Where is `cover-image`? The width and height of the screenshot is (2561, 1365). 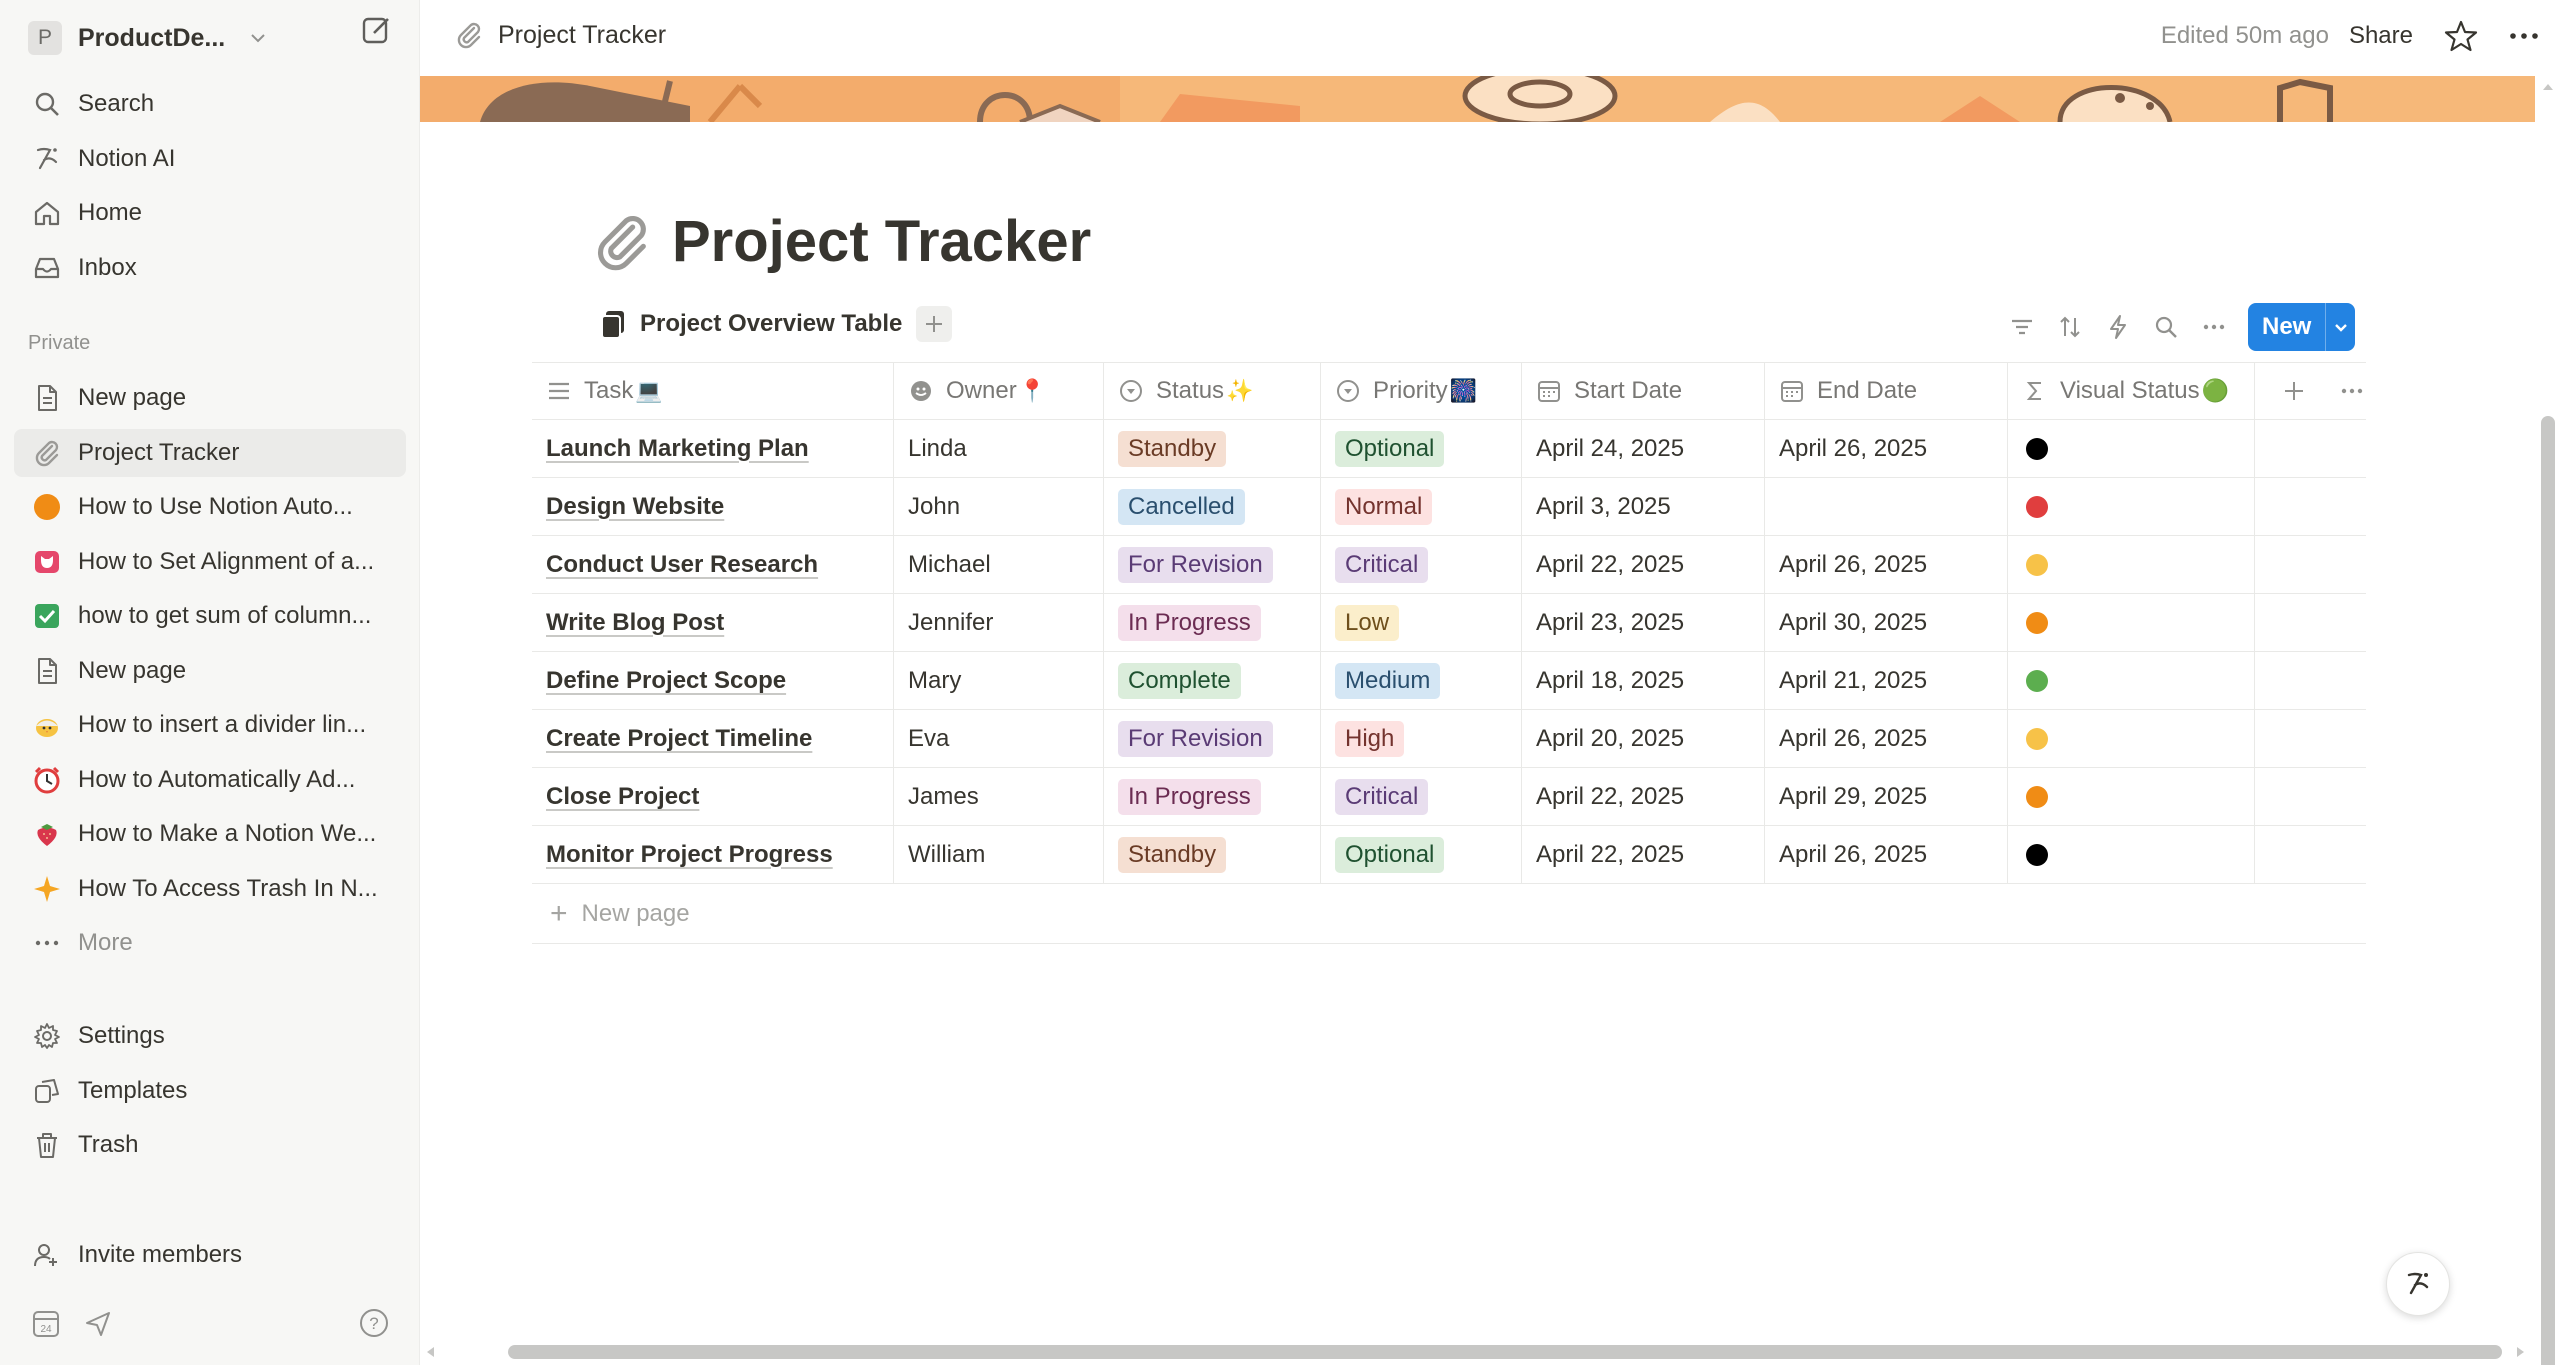 cover-image is located at coordinates (1477, 99).